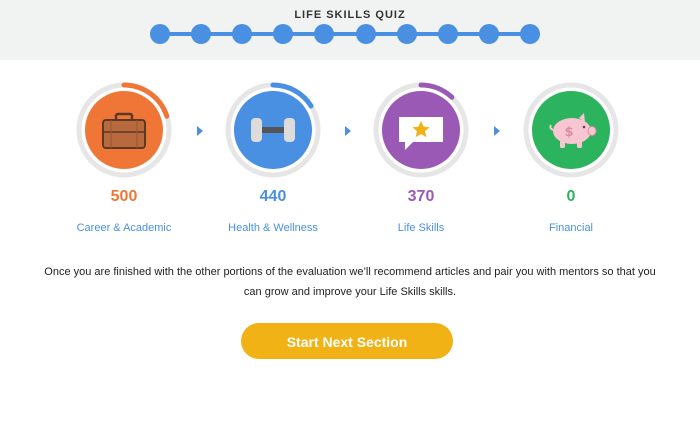  I want to click on quiz-title: LIFE SKILLS QUIZ, so click(350, 15).